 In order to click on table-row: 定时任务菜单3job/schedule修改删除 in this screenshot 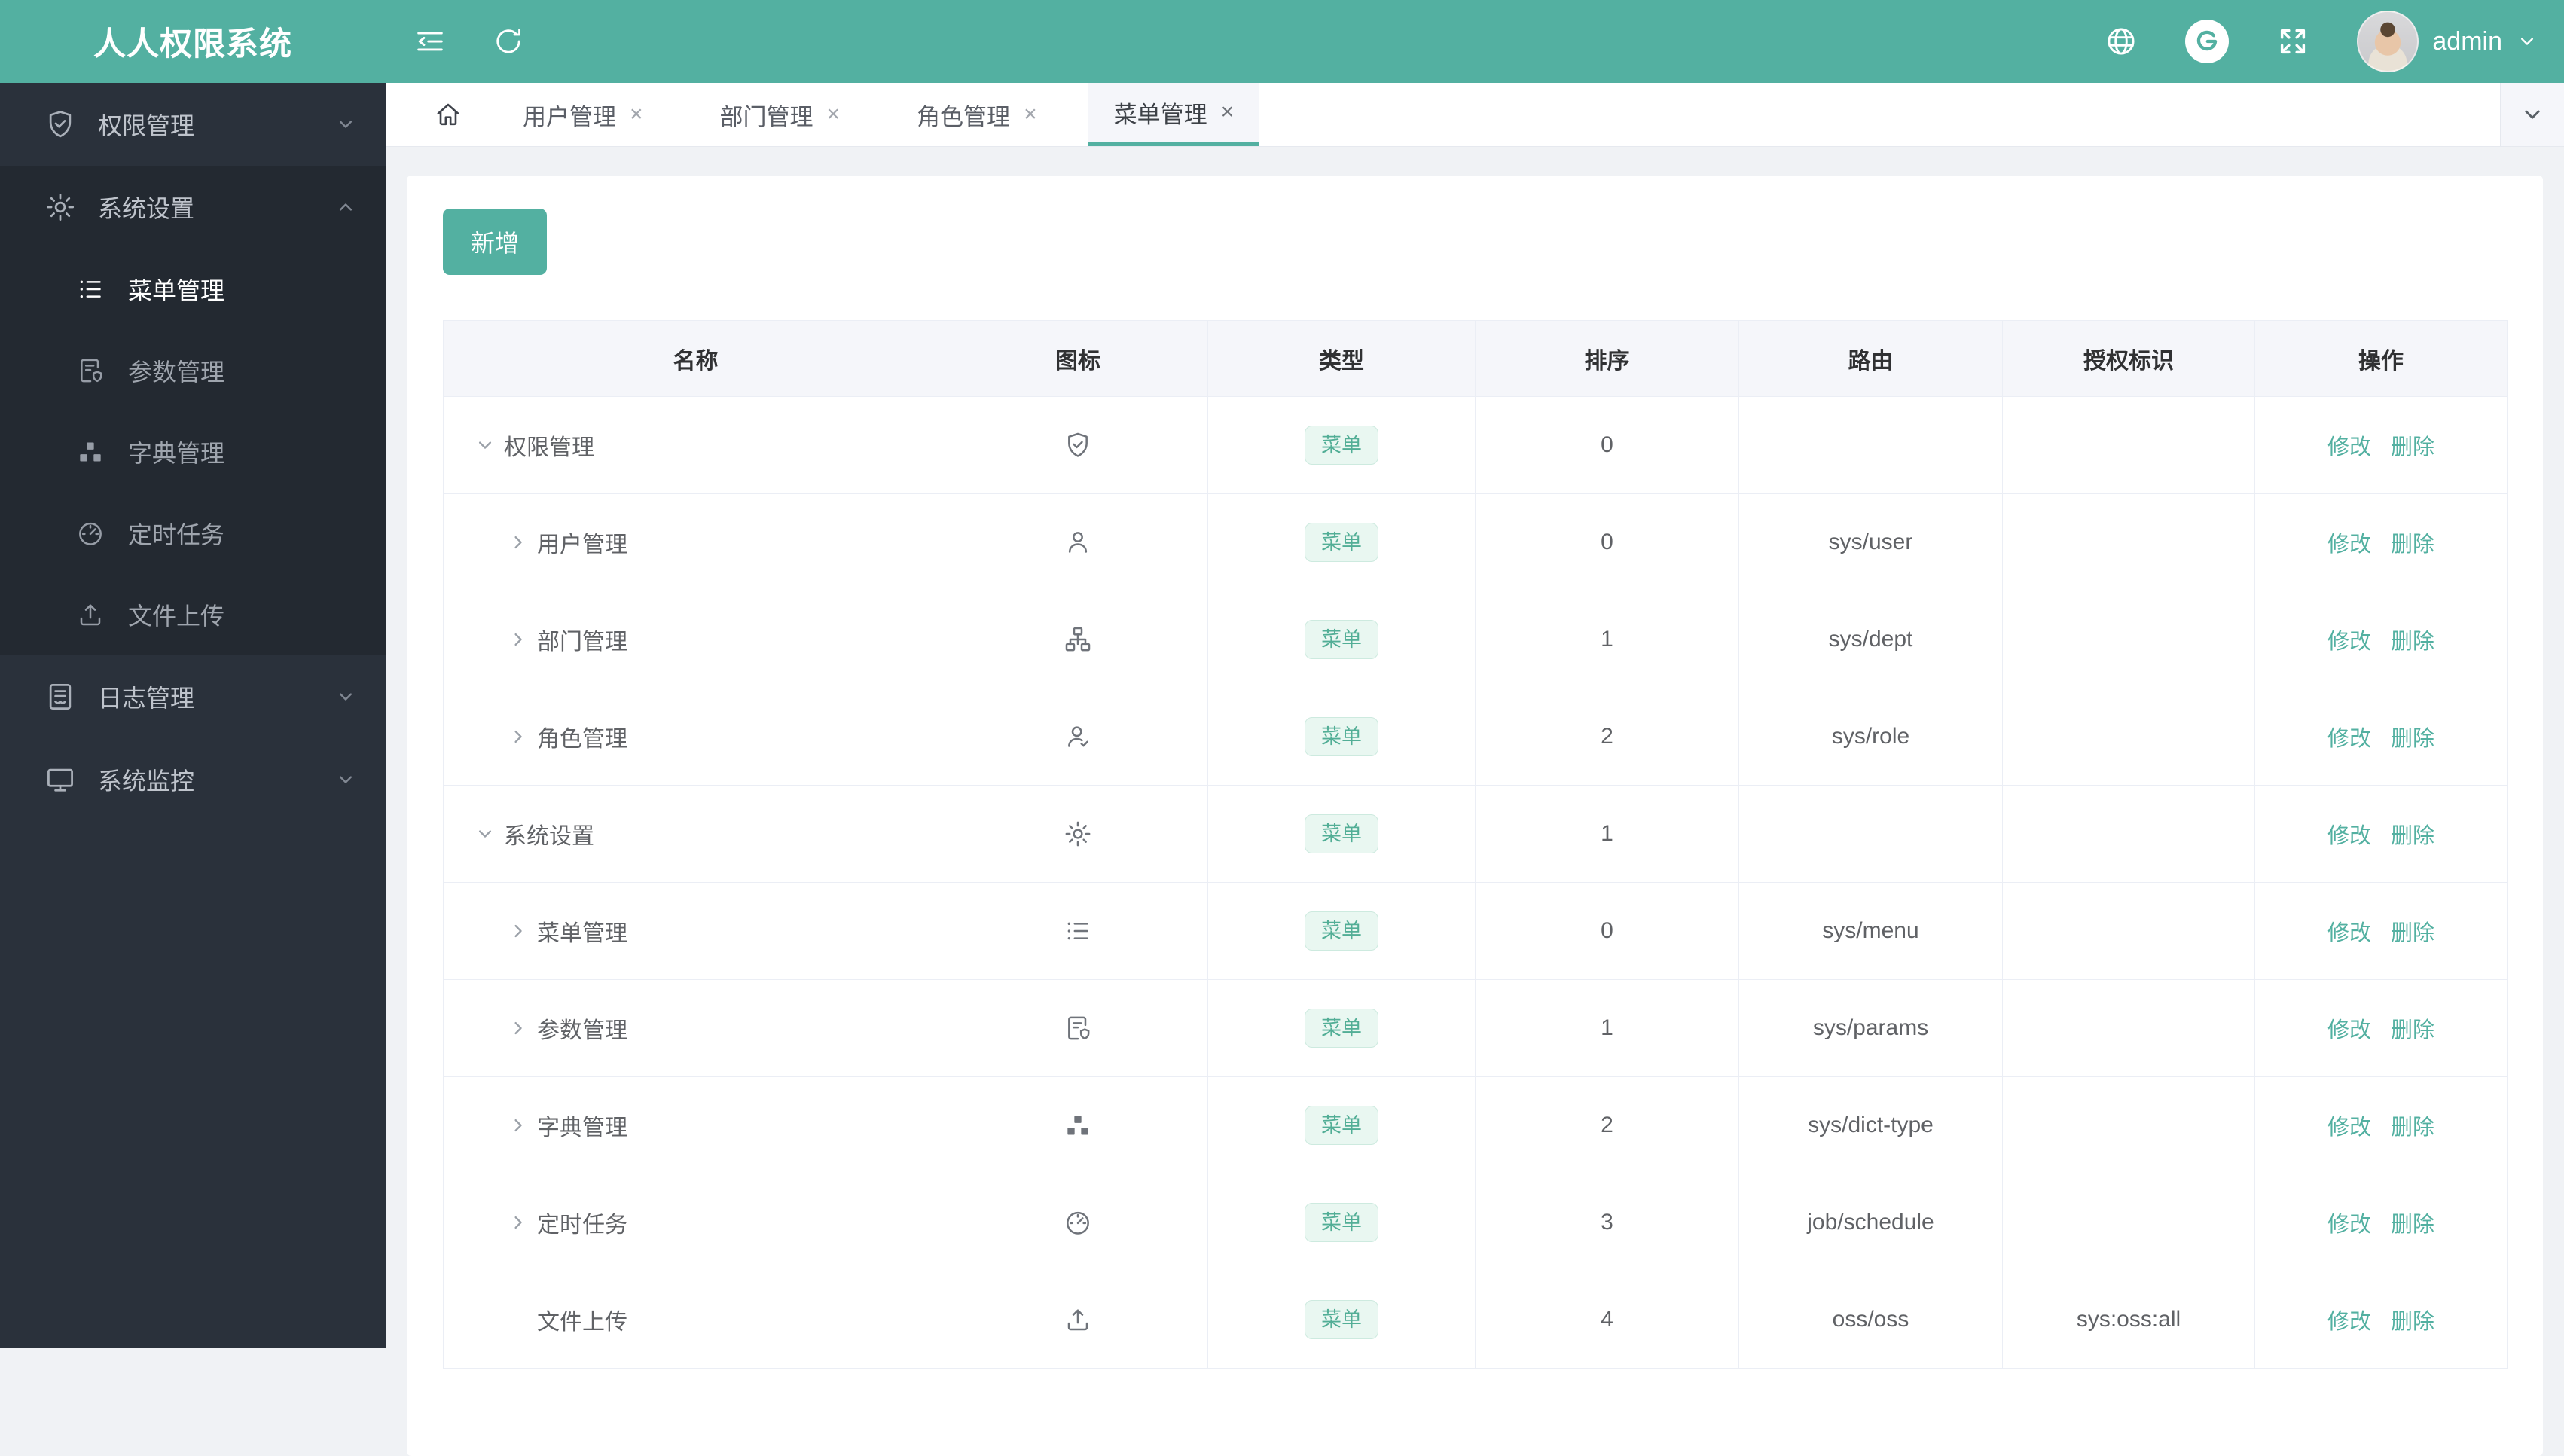, I will do `click(1476, 1222)`.